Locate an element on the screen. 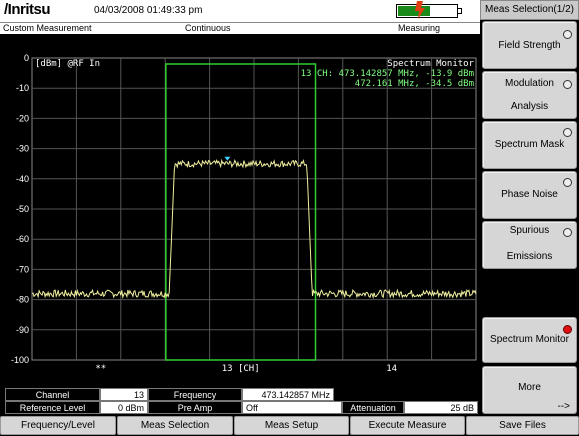 This screenshot has height=436, width=579. y-tick-label: 0 is located at coordinates (26, 58).